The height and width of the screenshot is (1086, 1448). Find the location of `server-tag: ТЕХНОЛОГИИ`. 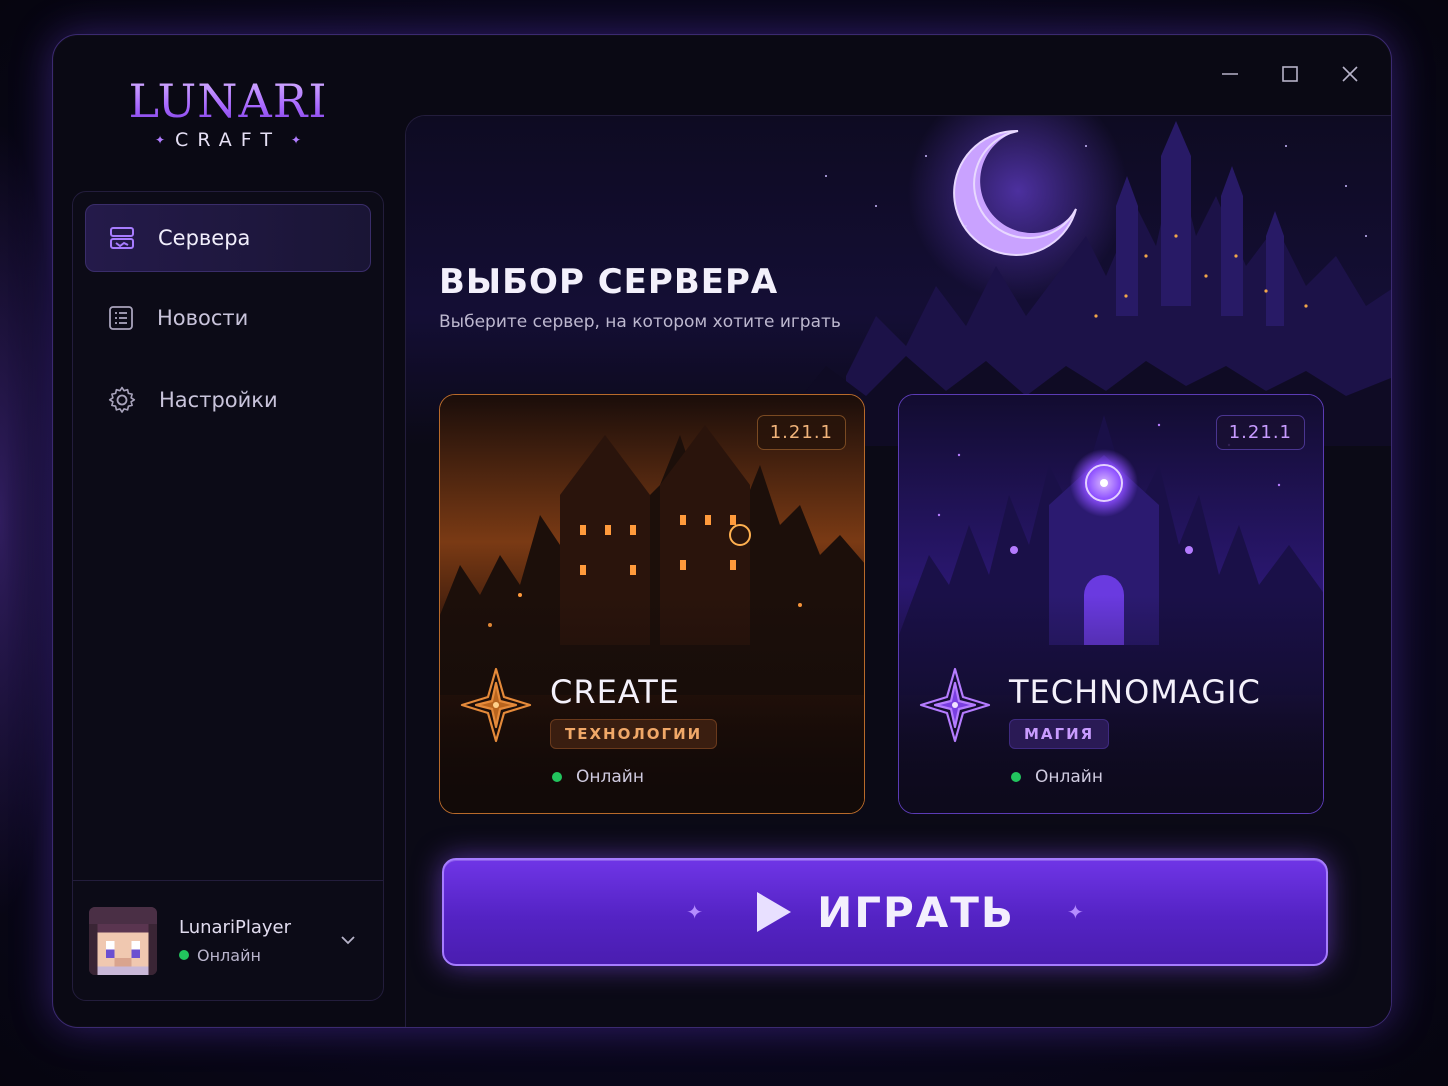

server-tag: ТЕХНОЛОГИИ is located at coordinates (634, 734).